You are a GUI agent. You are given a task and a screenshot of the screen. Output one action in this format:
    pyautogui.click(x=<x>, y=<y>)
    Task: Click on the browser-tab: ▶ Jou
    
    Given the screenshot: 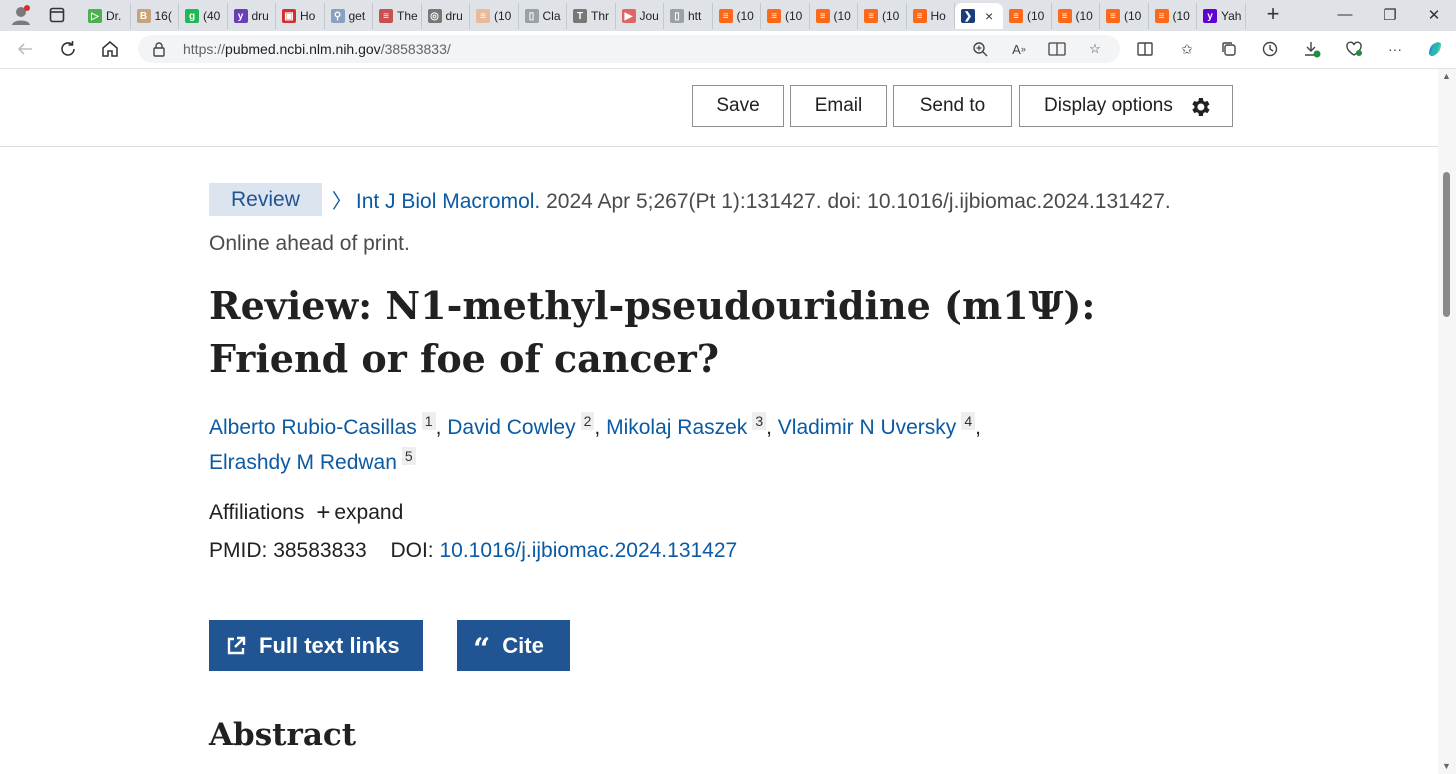 What is the action you would take?
    pyautogui.click(x=640, y=16)
    